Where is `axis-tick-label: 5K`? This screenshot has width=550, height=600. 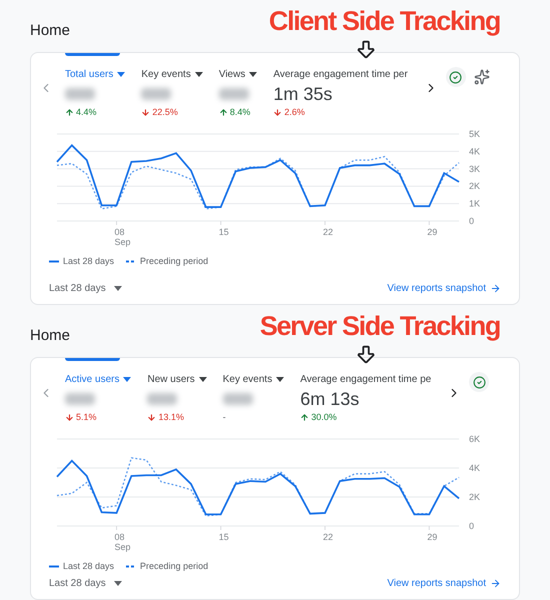 axis-tick-label: 5K is located at coordinates (474, 133).